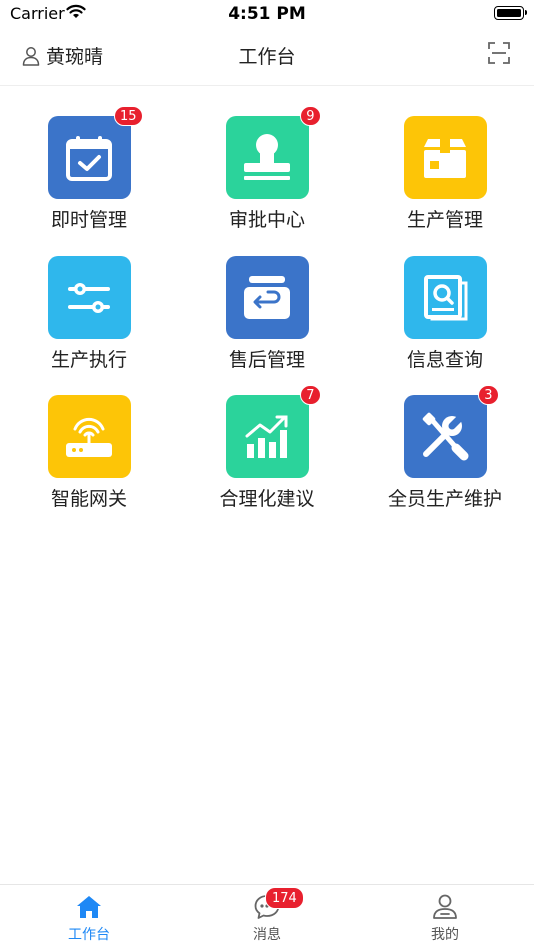 Image resolution: width=534 pixels, height=951 pixels. I want to click on tile-label: 全员生产维护, so click(444, 499).